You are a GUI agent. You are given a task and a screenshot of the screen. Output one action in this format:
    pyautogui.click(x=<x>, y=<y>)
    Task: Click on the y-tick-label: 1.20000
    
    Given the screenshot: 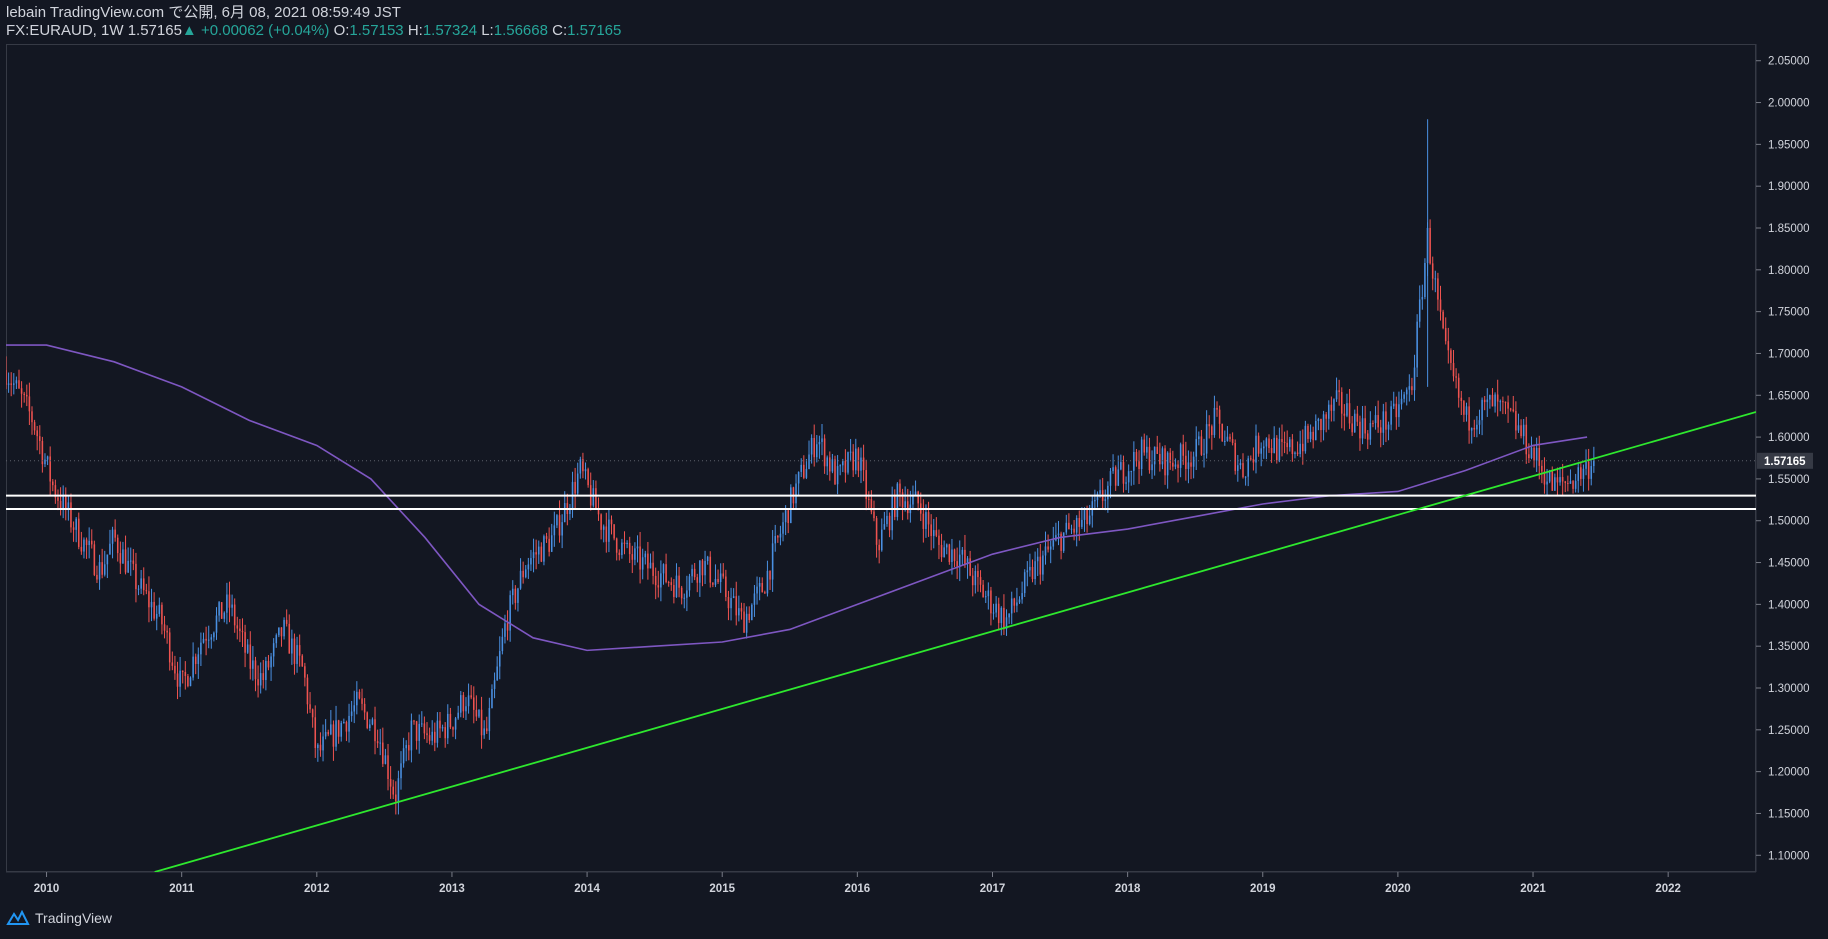 What is the action you would take?
    pyautogui.click(x=1789, y=773)
    